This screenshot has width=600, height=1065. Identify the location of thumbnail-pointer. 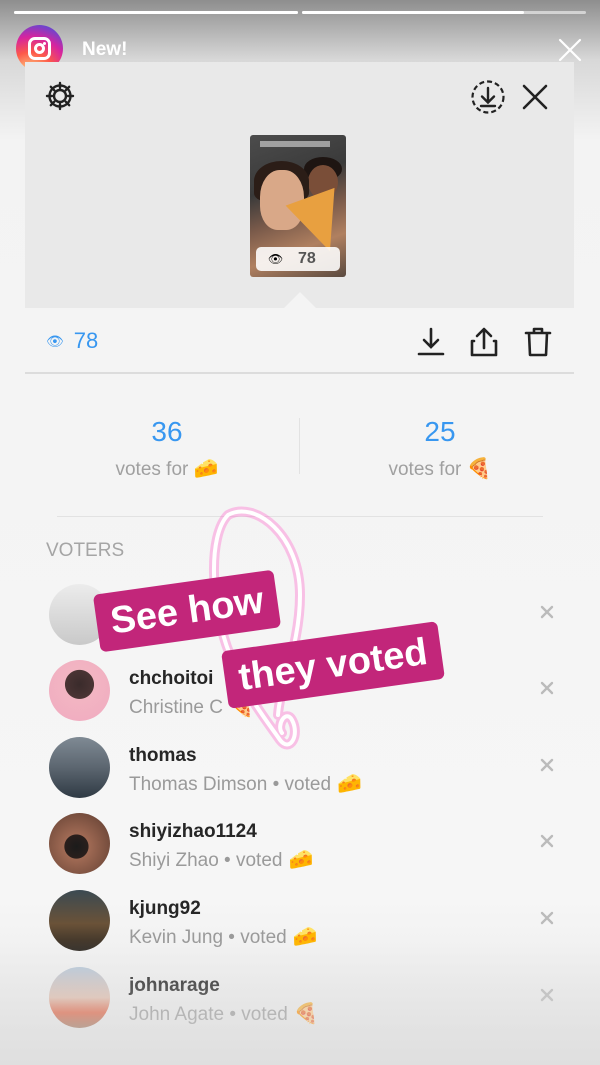
(300, 300).